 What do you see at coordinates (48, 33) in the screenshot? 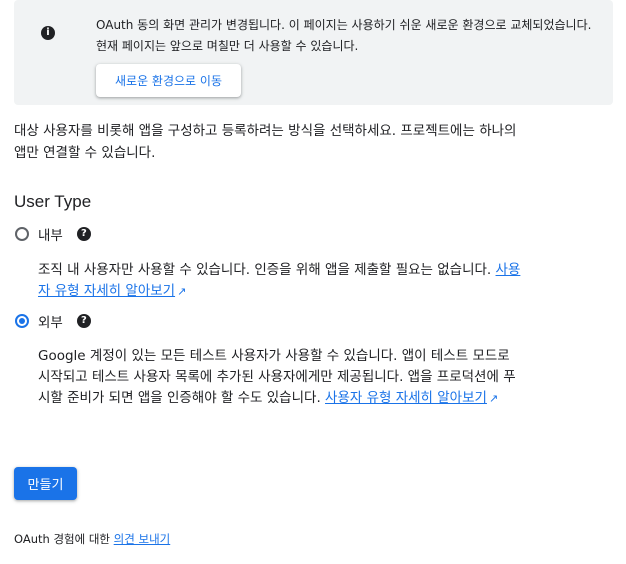
I see `info-icon: i` at bounding box center [48, 33].